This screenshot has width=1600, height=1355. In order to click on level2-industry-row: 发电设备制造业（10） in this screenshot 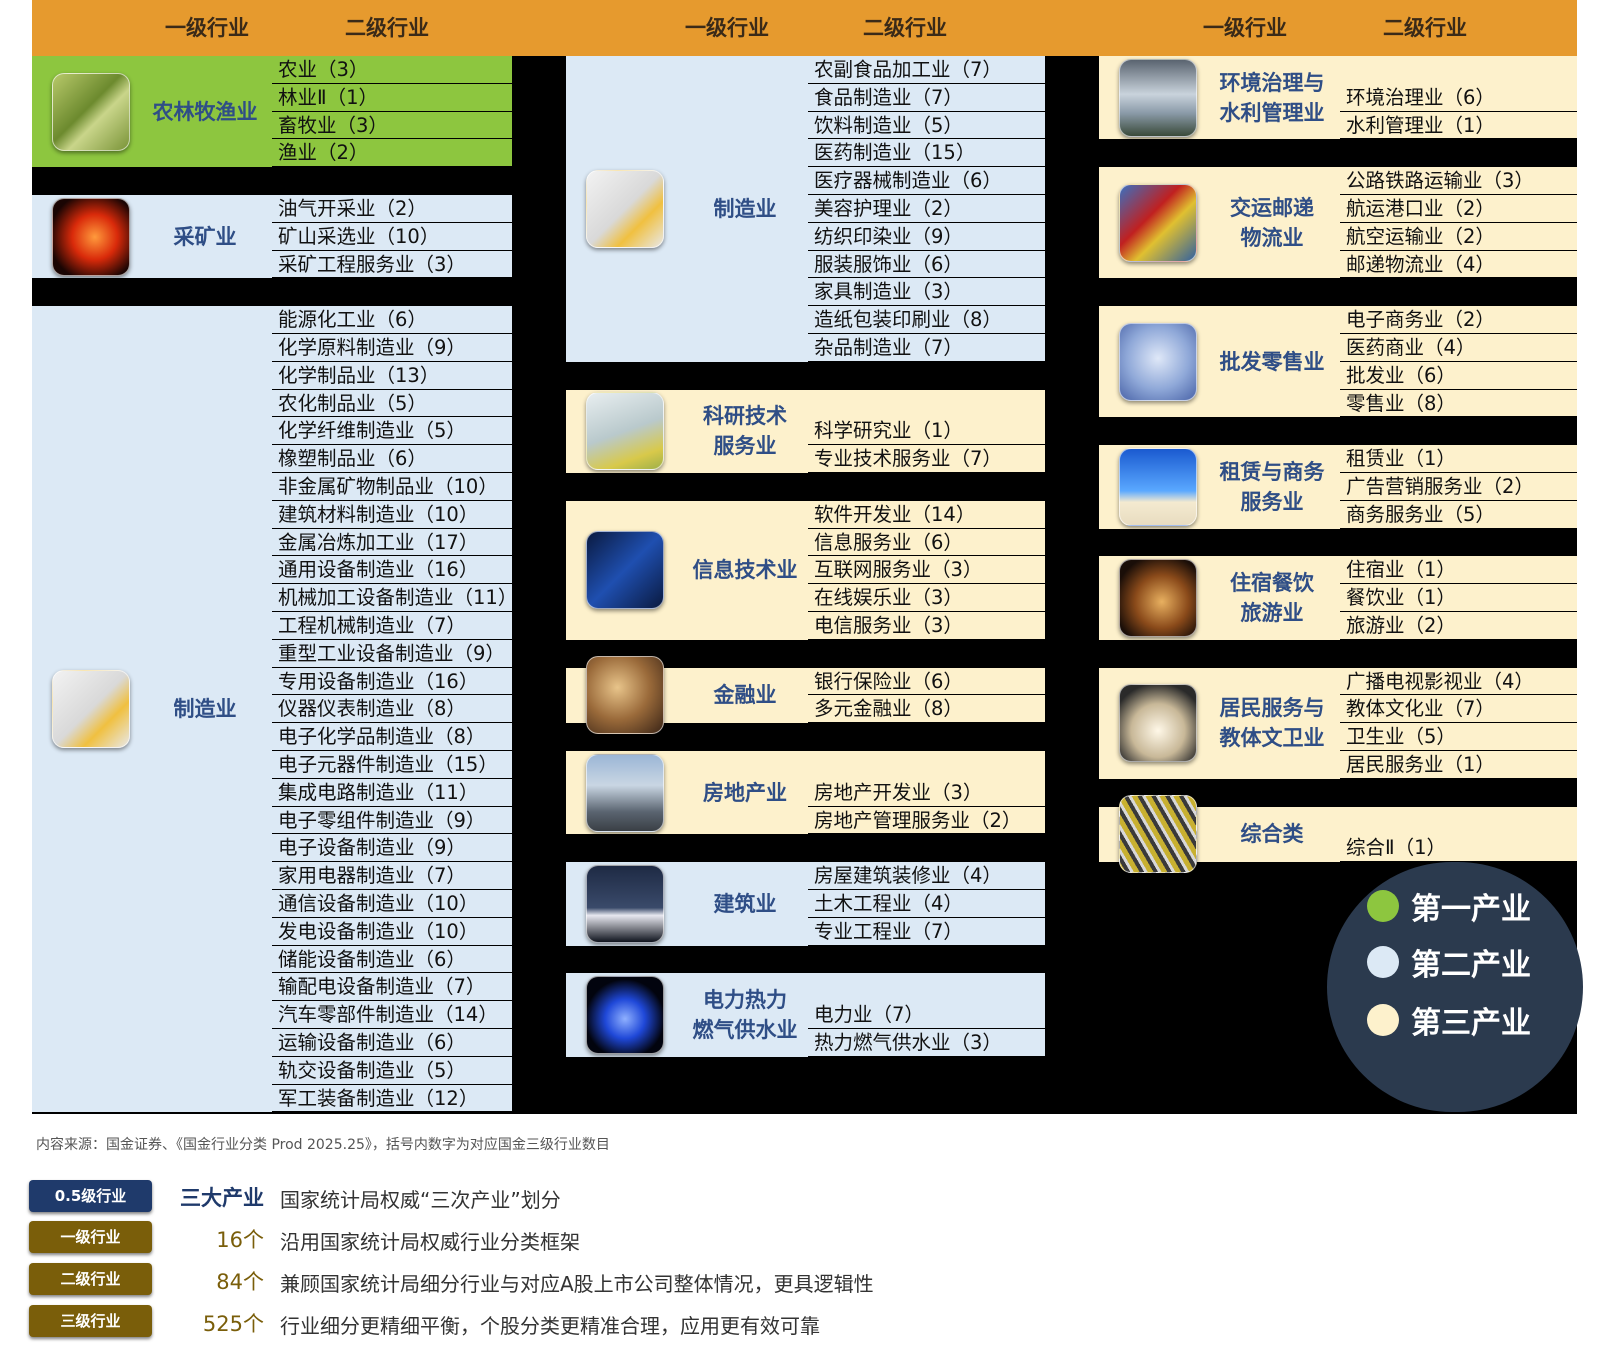, I will do `click(392, 932)`.